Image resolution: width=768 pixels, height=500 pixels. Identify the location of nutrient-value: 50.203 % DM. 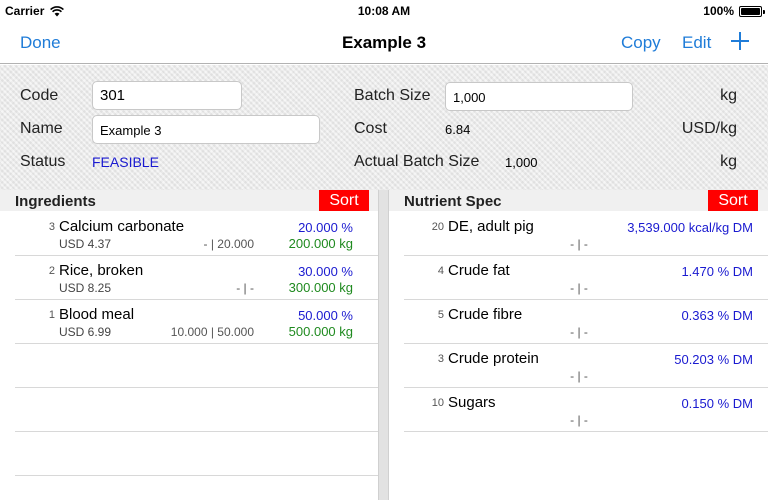
(713, 359).